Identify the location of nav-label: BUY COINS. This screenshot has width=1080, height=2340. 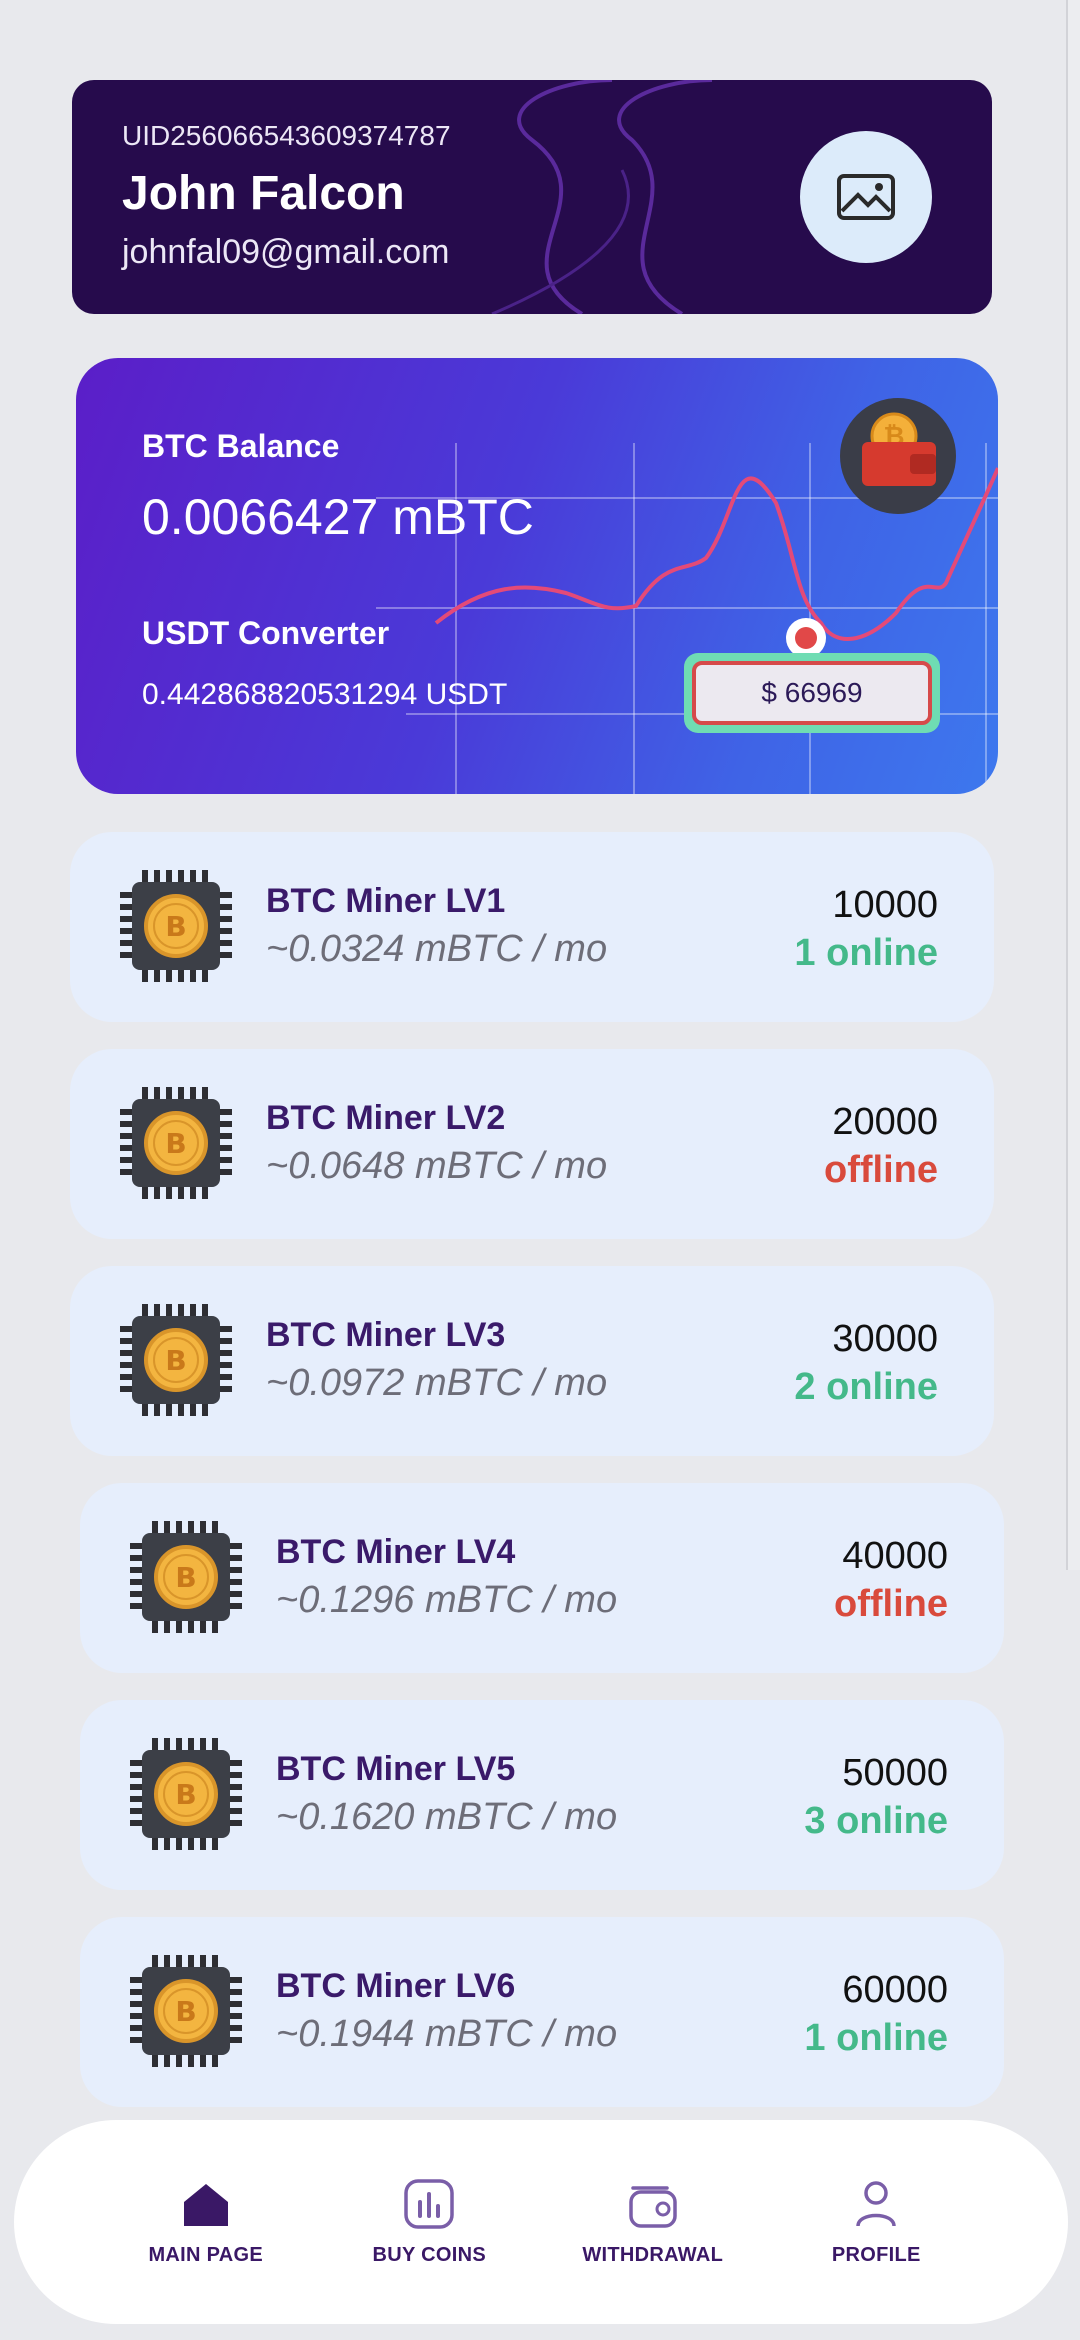
(429, 2254).